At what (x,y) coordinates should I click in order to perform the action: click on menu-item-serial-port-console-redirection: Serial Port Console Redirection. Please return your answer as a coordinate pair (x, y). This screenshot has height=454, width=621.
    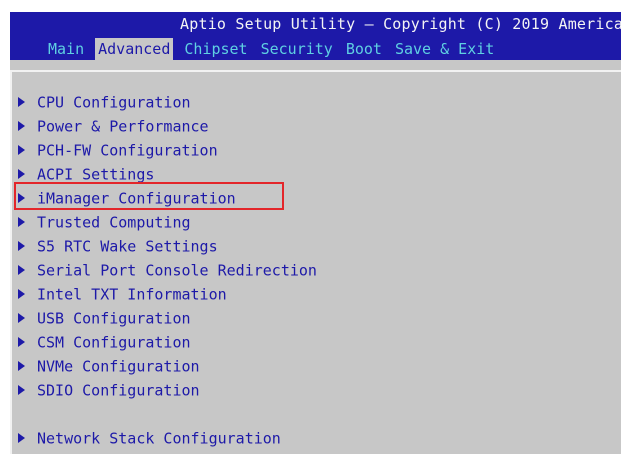
    Looking at the image, I should click on (167, 270).